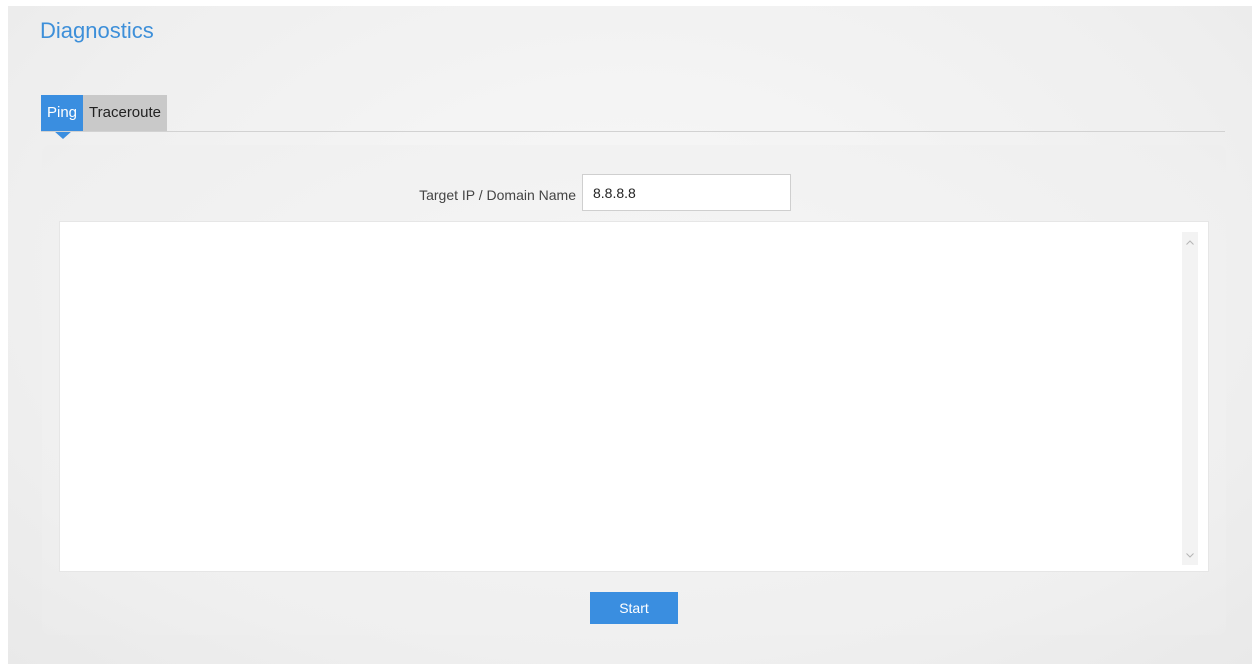 The image size is (1252, 664). I want to click on chevron-down-icon, so click(1190, 555).